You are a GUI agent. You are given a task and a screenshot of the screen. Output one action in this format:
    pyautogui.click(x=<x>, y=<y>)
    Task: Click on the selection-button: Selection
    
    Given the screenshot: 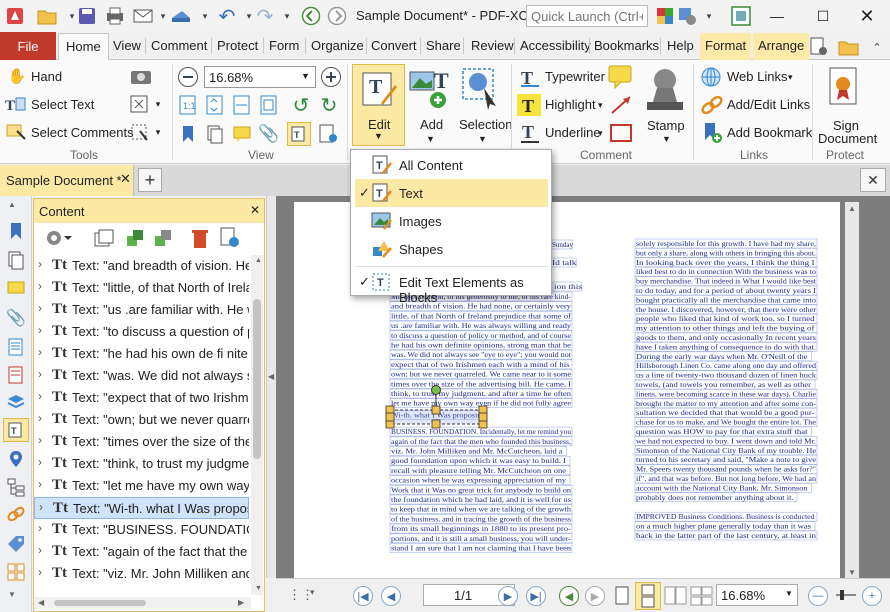 What is the action you would take?
    pyautogui.click(x=485, y=124)
    